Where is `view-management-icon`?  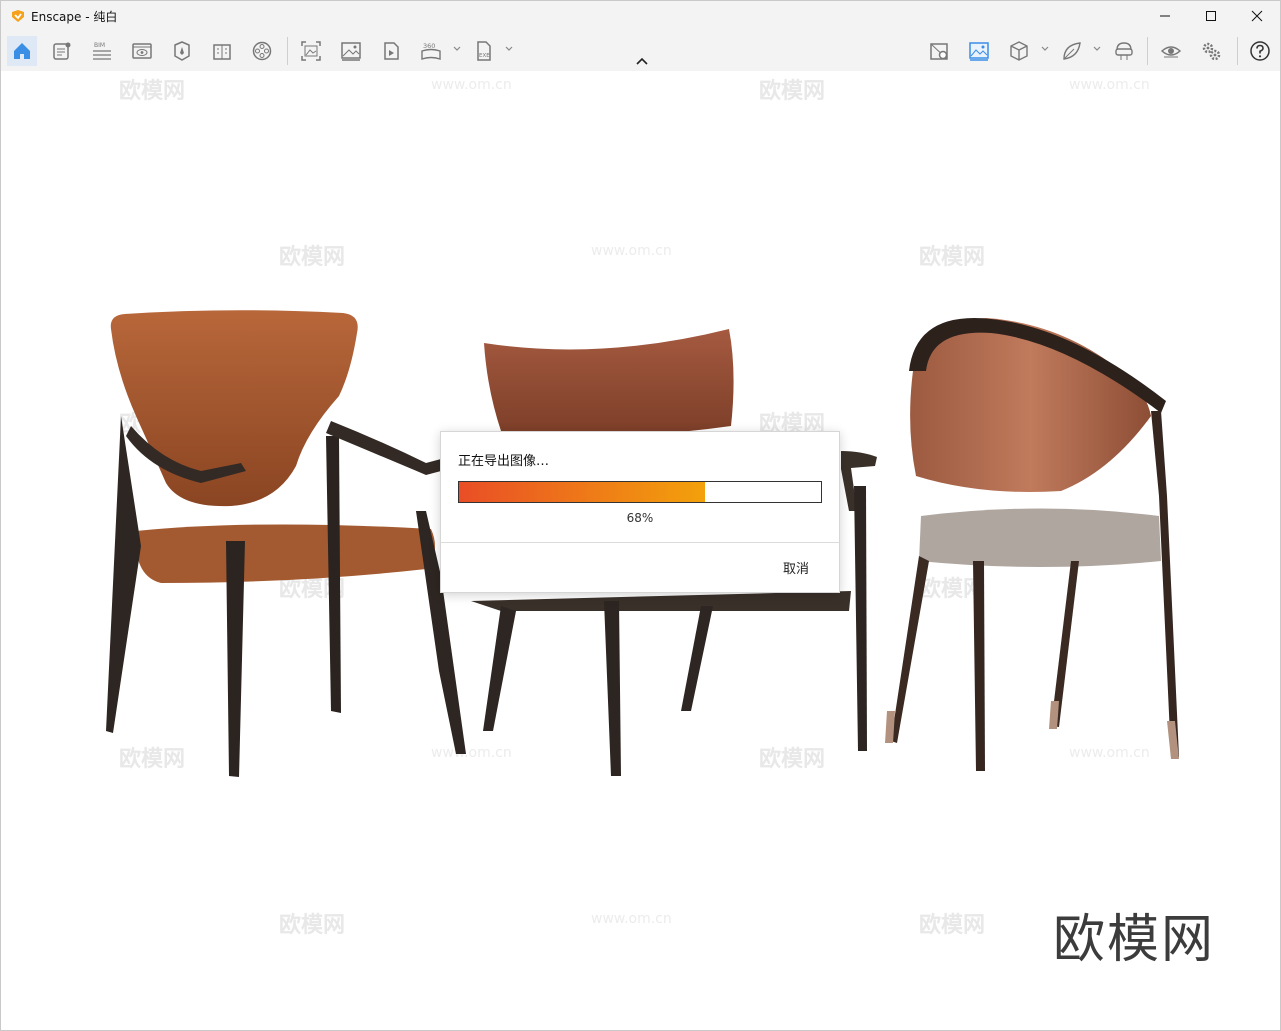
view-management-icon is located at coordinates (142, 51).